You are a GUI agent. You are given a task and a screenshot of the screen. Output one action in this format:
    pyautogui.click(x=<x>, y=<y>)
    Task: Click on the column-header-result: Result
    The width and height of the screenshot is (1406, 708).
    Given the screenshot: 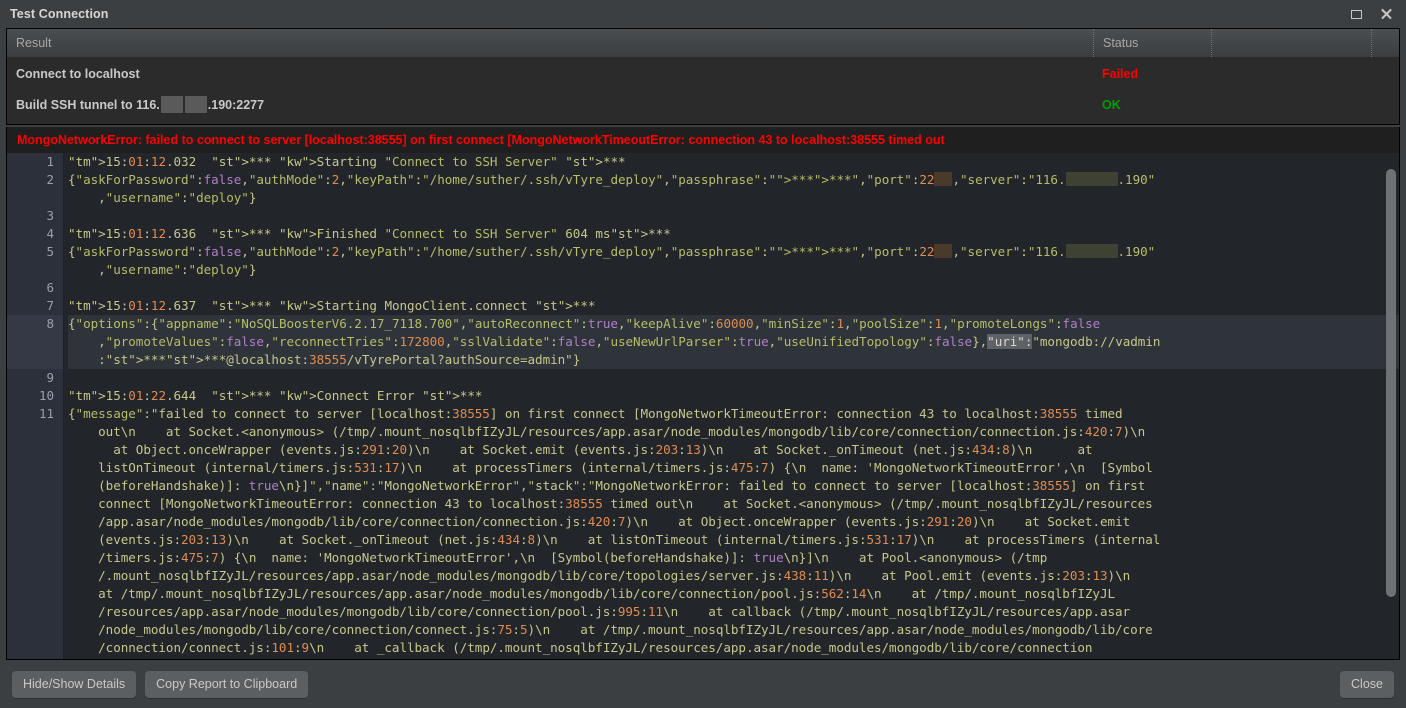 What is the action you would take?
    pyautogui.click(x=550, y=43)
    